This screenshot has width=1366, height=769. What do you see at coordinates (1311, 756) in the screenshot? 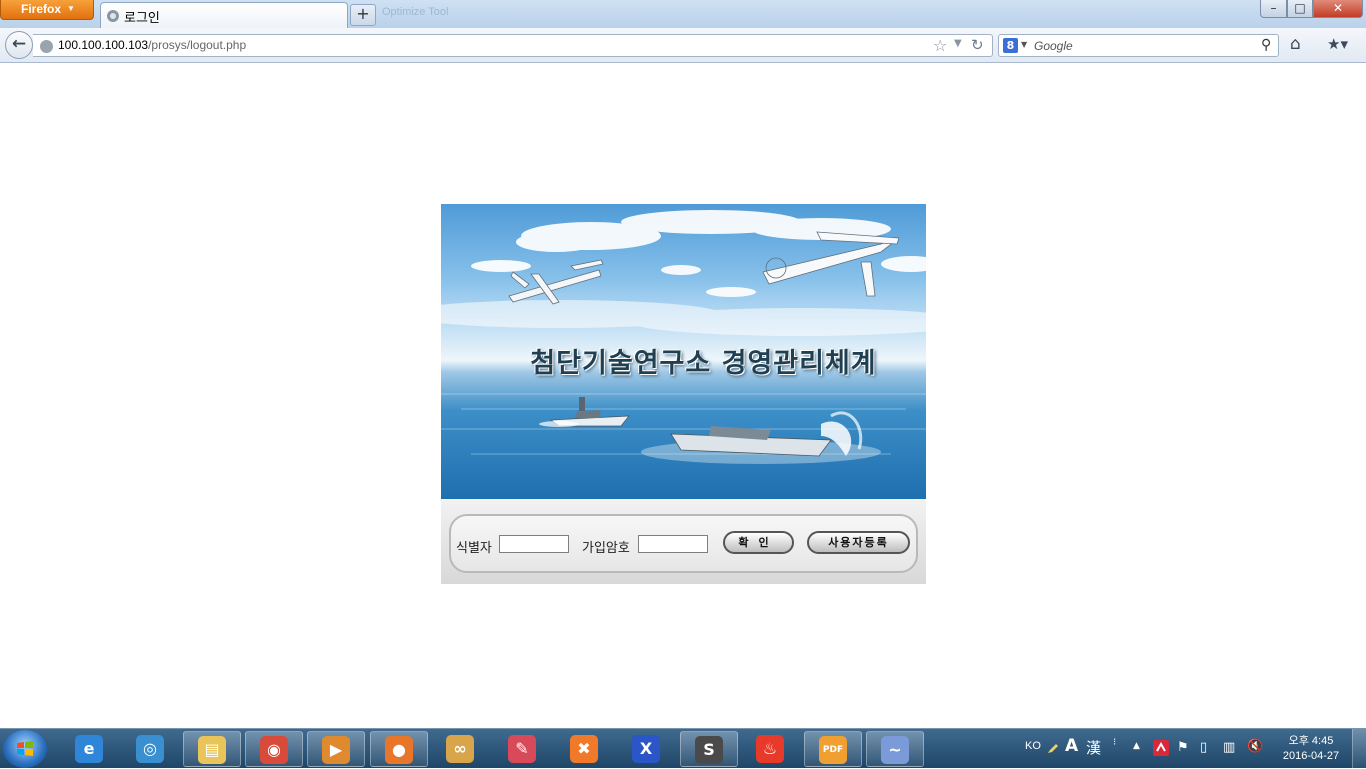
I see `clock-date: 2016-04-27` at bounding box center [1311, 756].